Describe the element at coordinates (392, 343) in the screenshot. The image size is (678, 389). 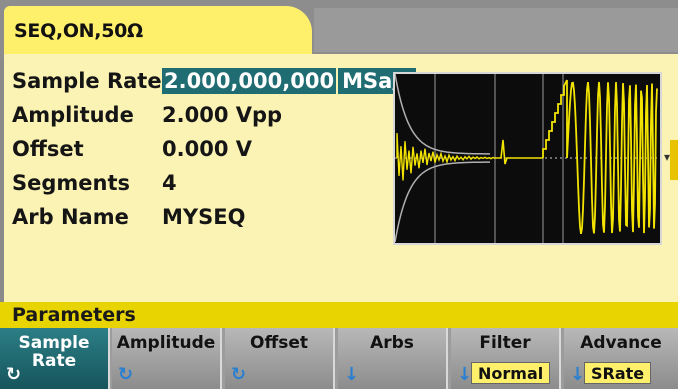
I see `softkey-label: Arbs` at that location.